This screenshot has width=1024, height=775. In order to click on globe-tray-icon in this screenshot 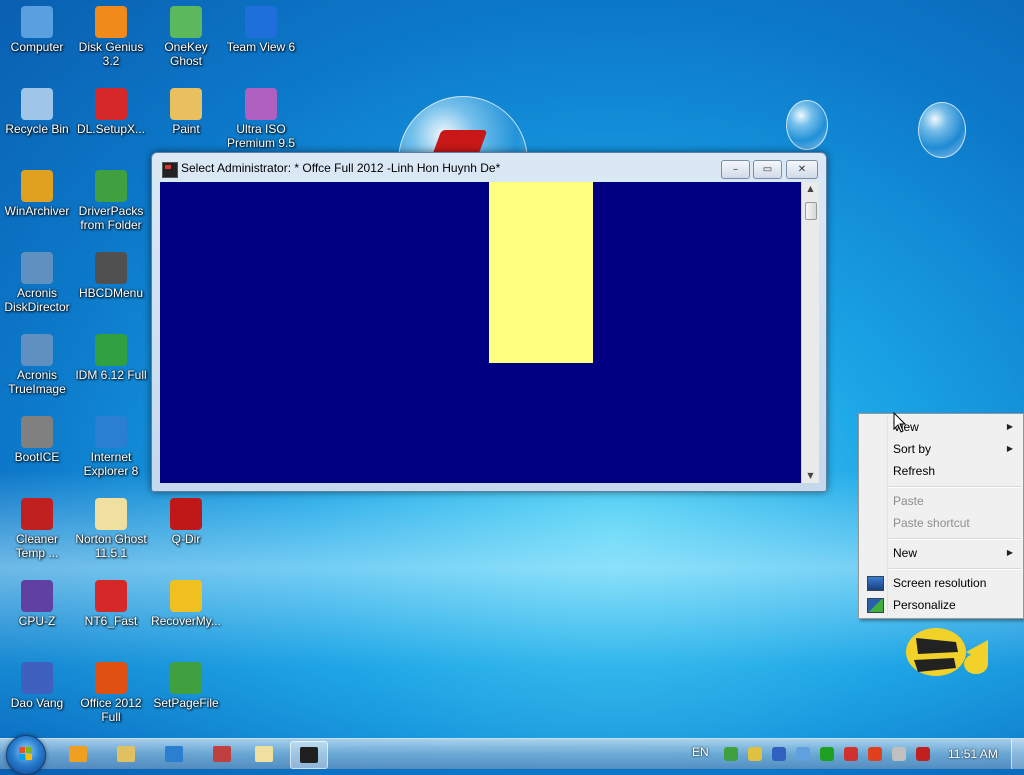, I will do `click(731, 754)`.